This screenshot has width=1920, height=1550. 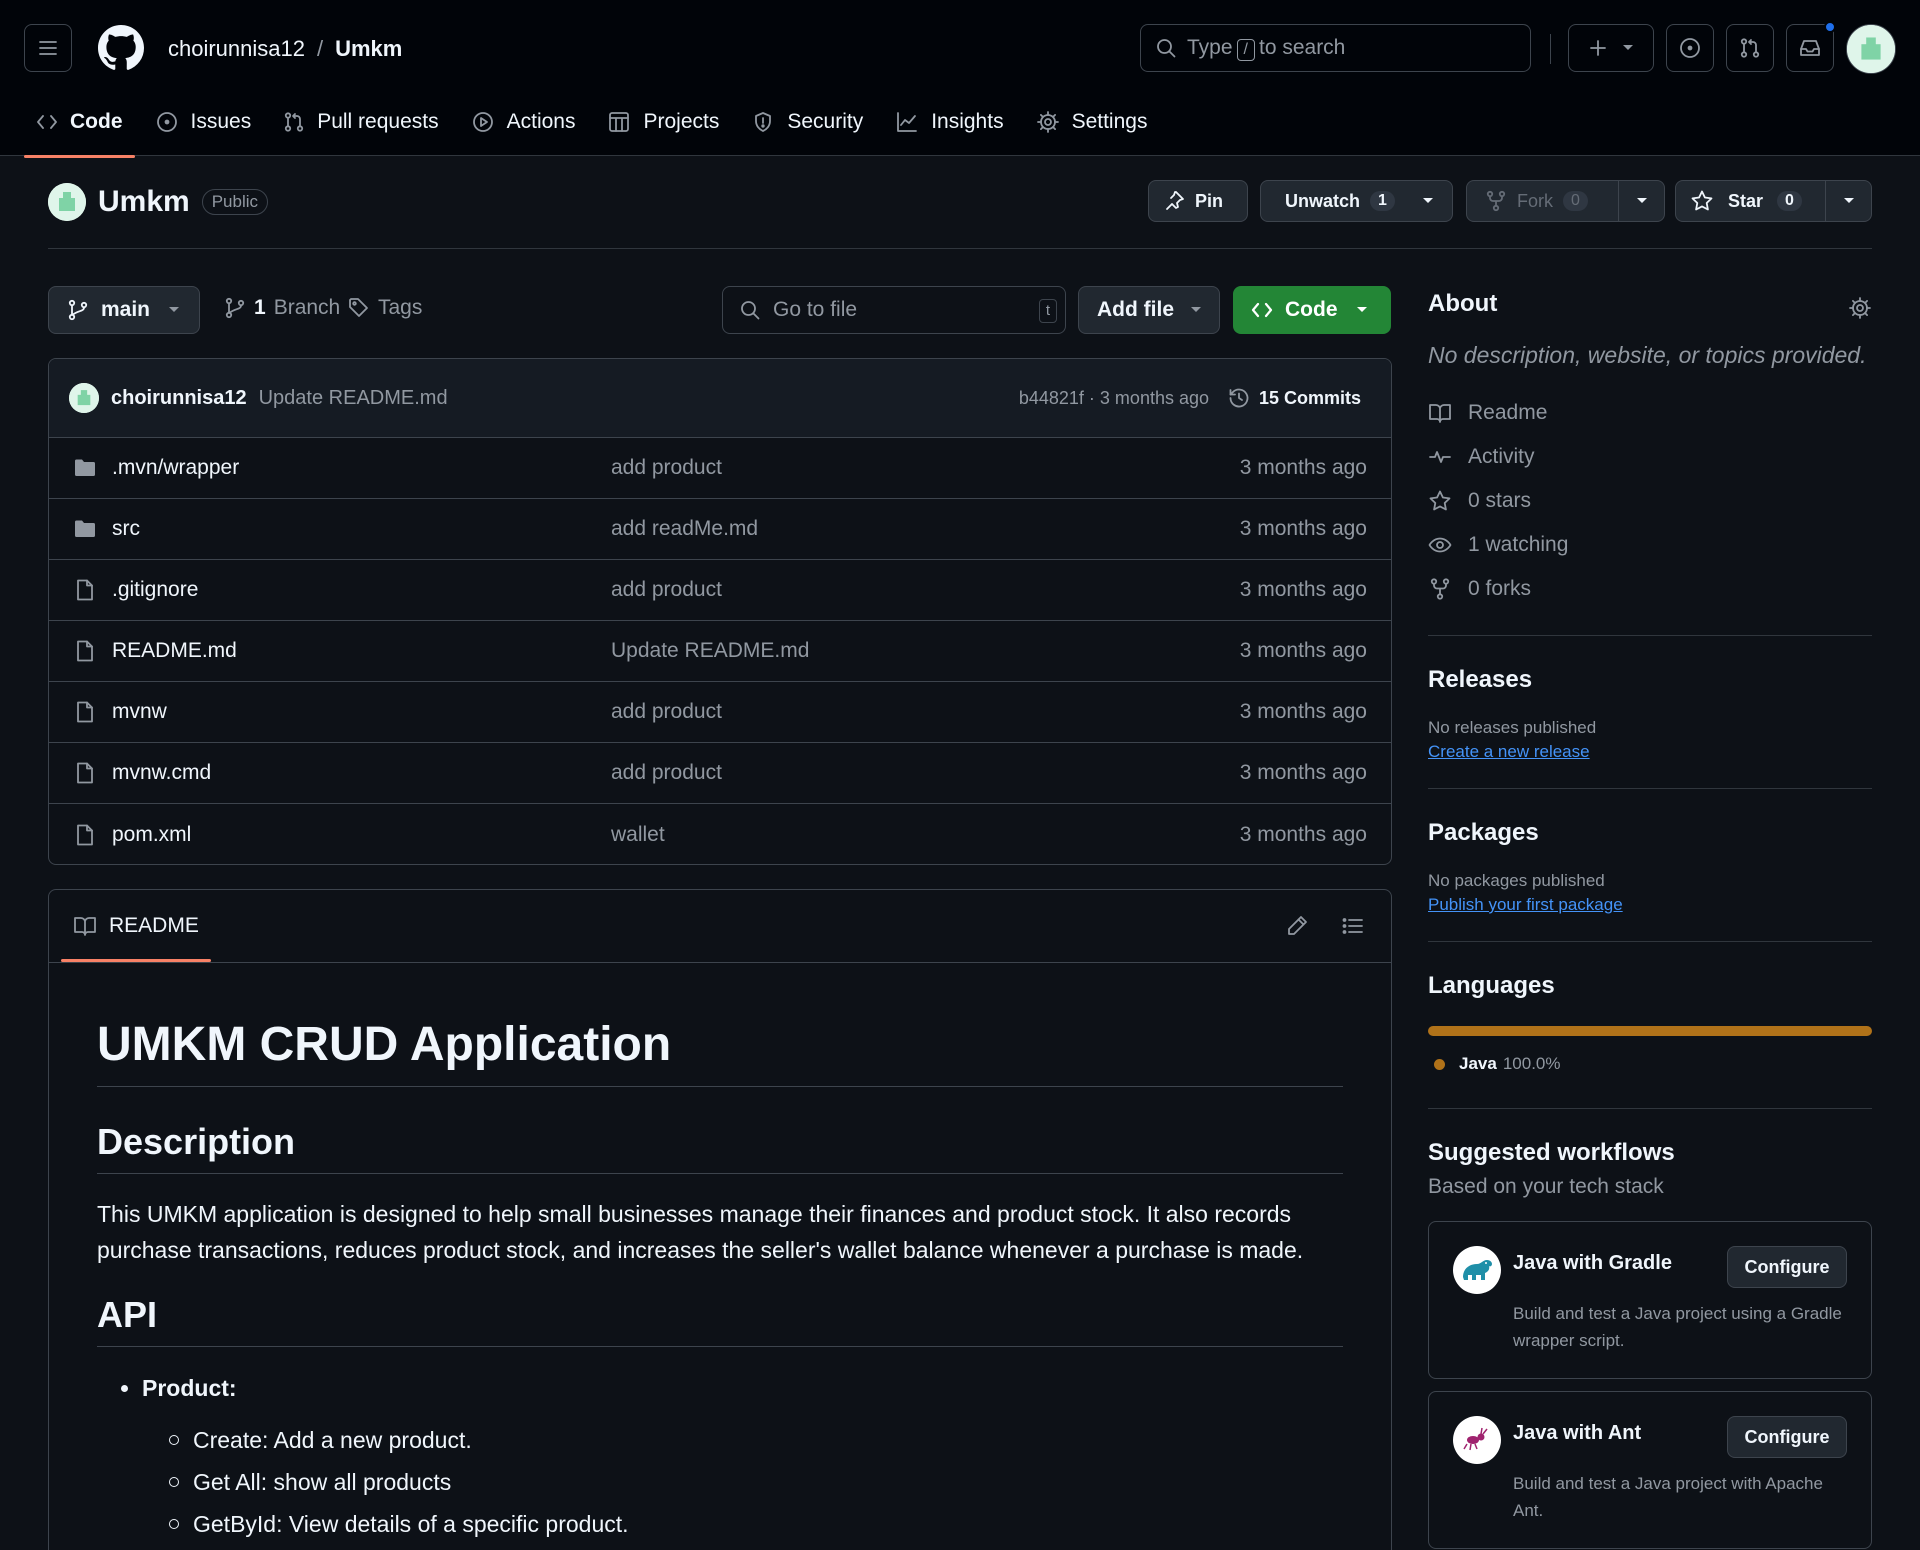 I want to click on packages-heading: Packages, so click(x=1650, y=833).